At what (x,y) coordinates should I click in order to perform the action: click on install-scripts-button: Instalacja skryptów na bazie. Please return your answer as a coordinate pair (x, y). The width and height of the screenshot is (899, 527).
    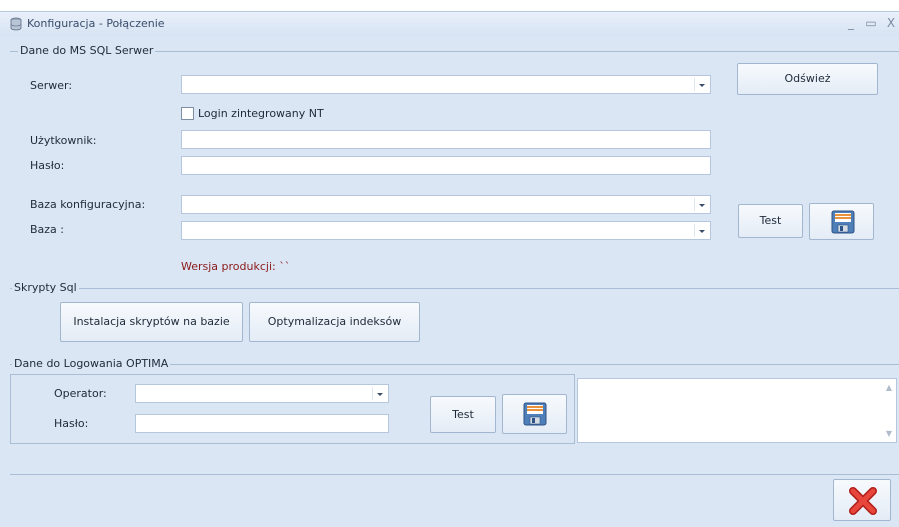
    Looking at the image, I should click on (151, 322).